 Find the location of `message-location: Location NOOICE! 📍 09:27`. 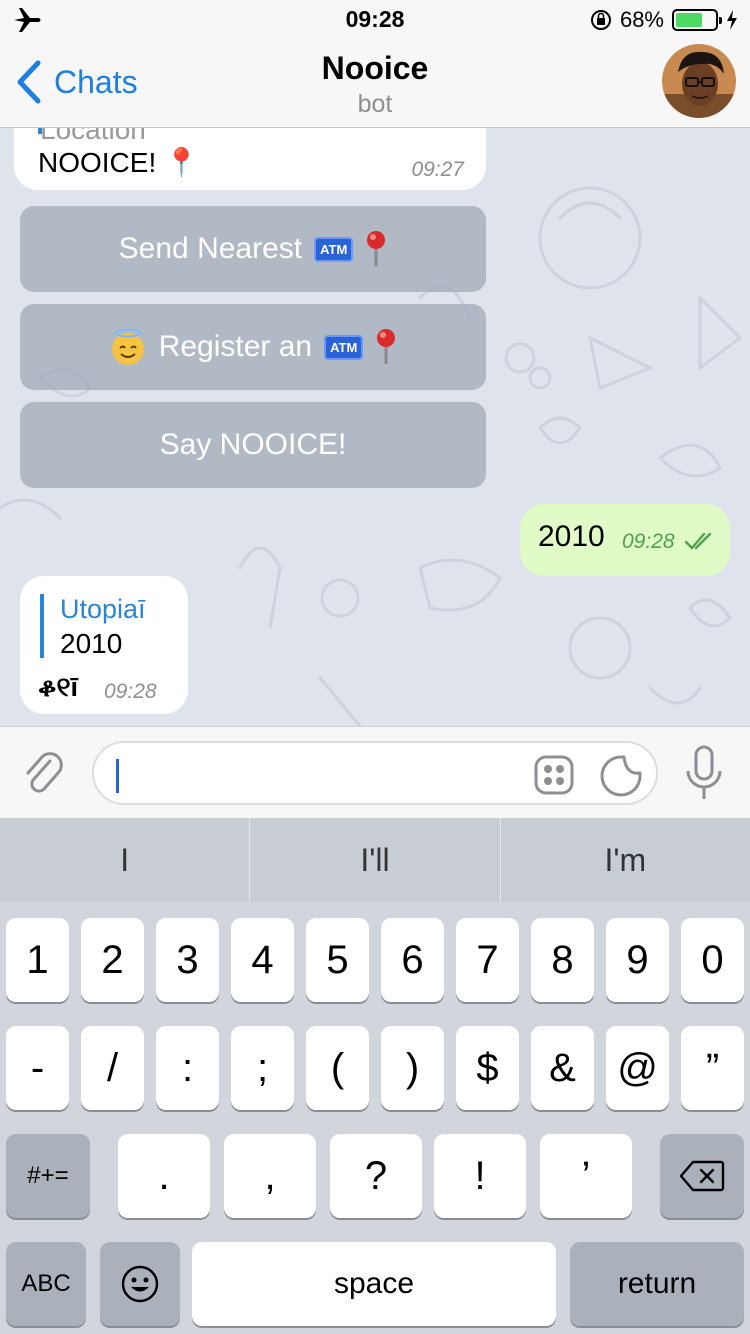

message-location: Location NOOICE! 📍 09:27 is located at coordinates (250, 159).